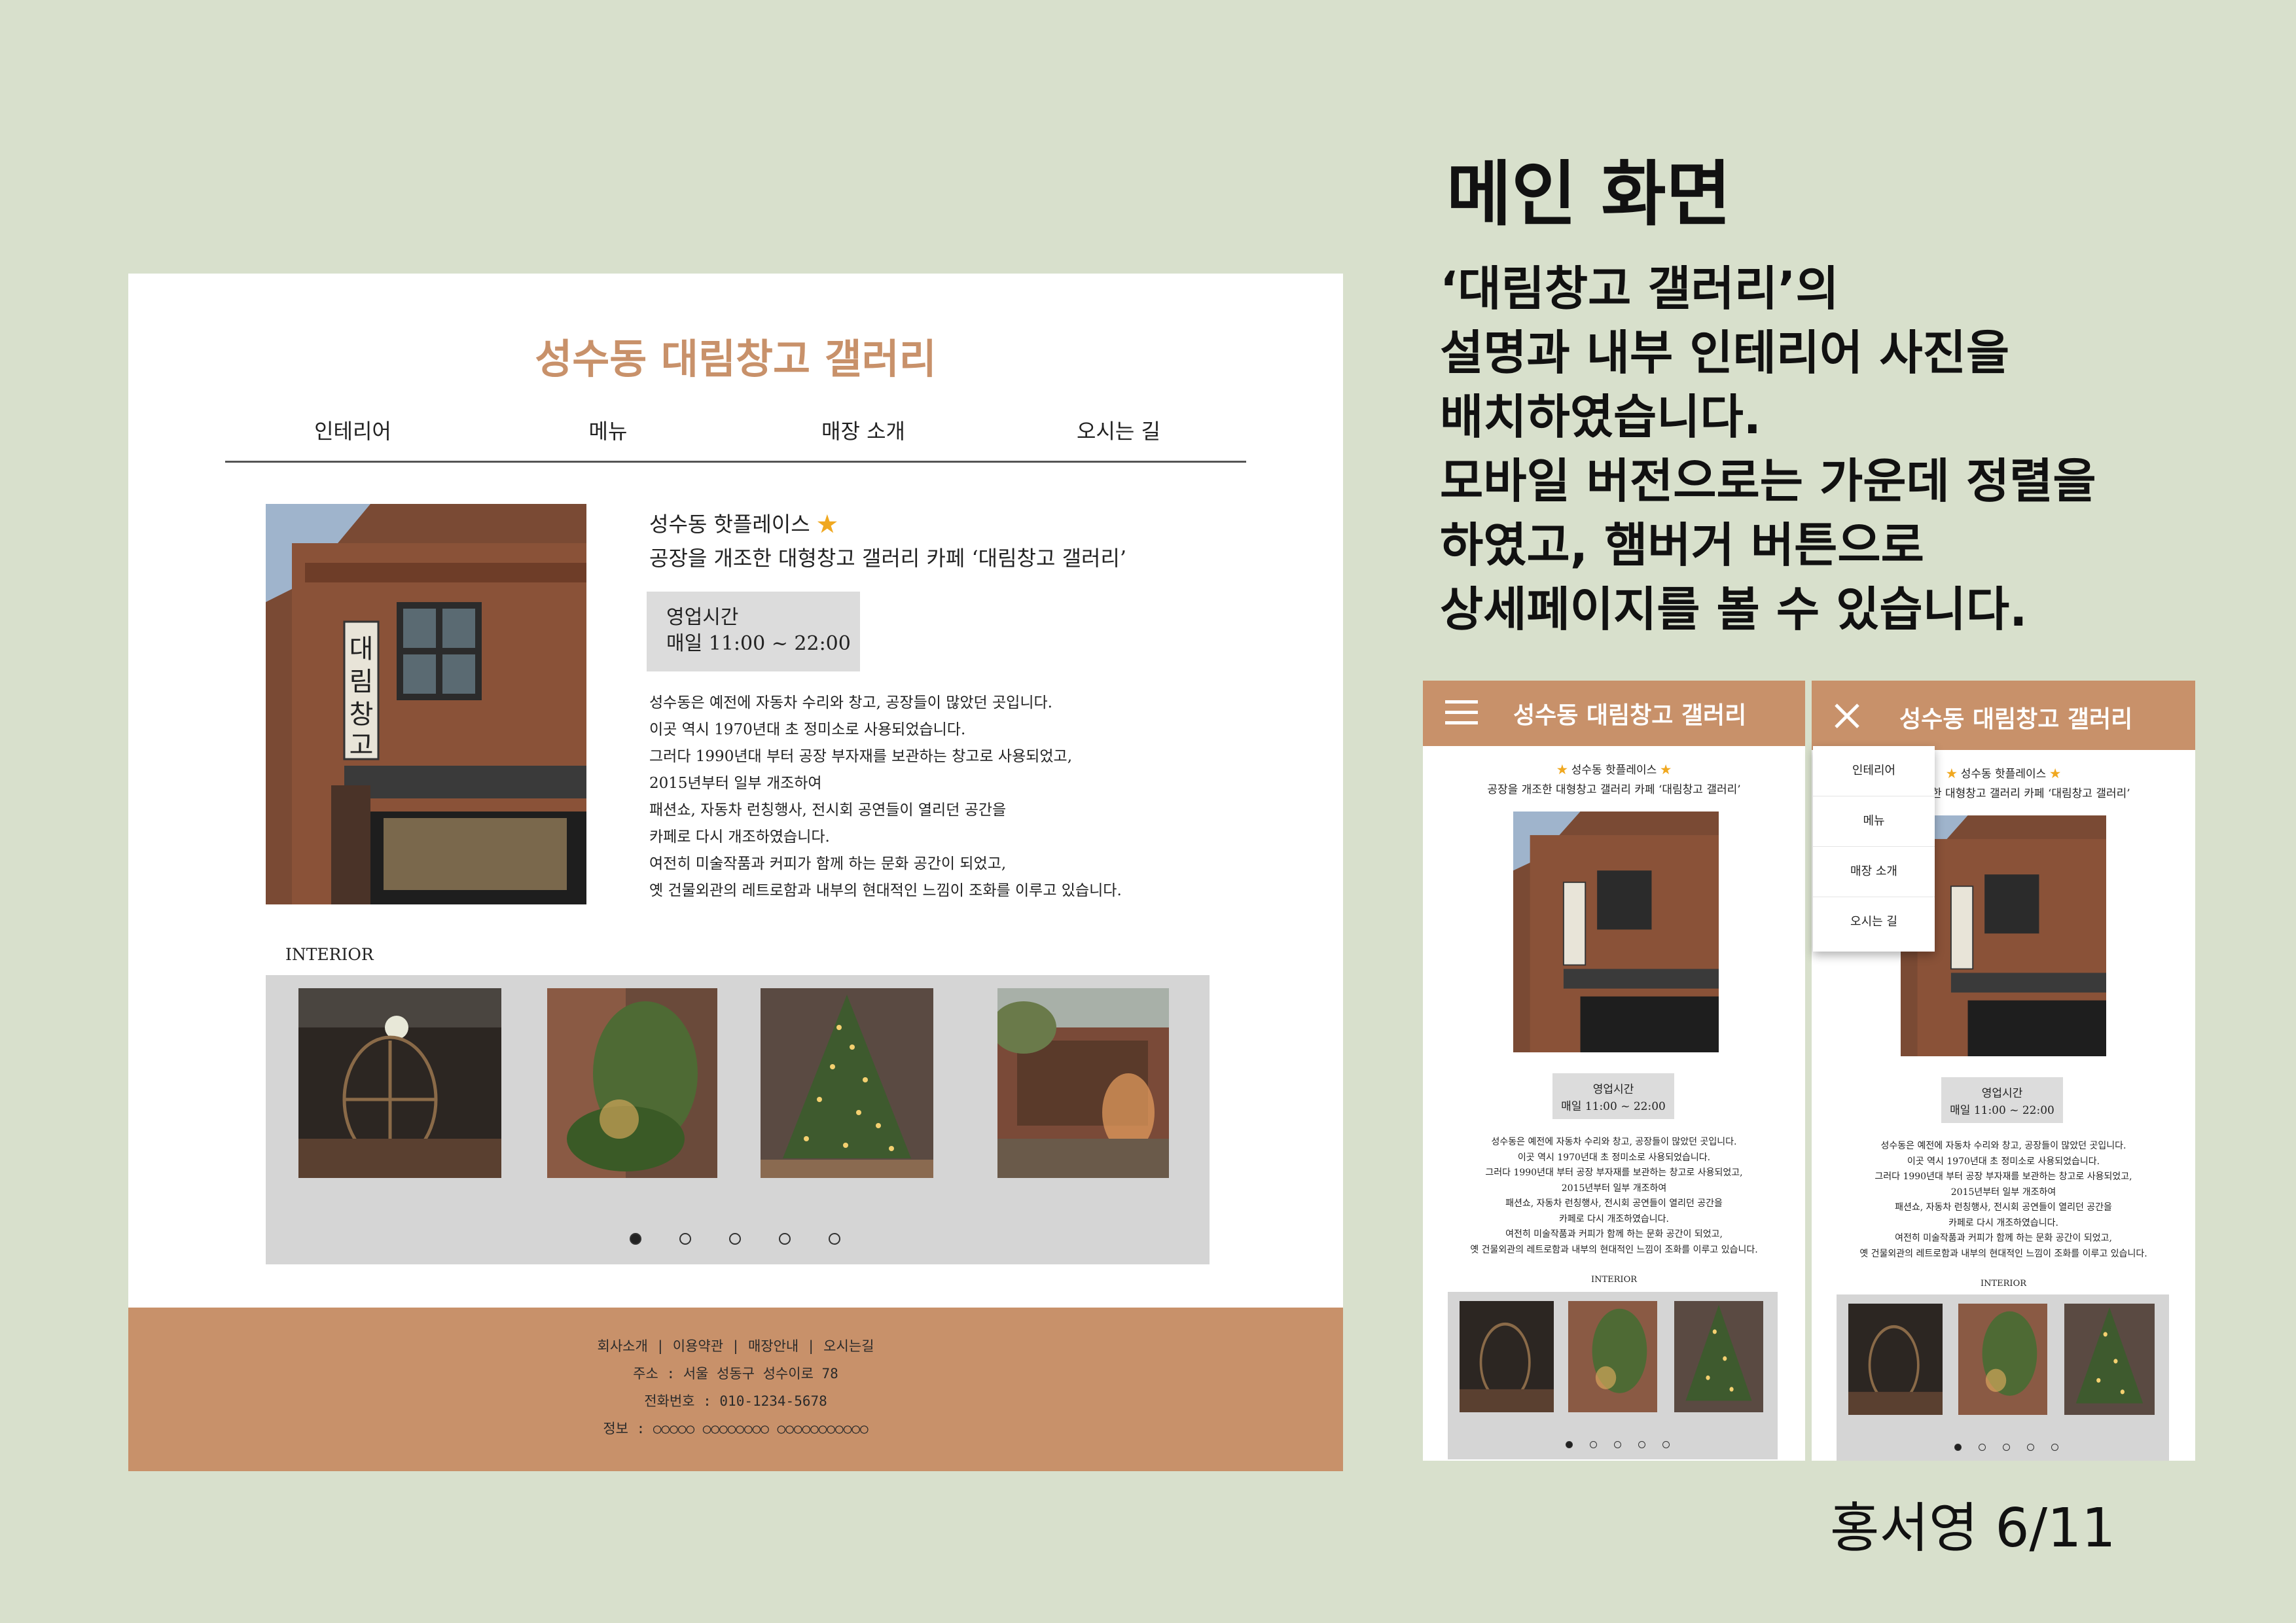 This screenshot has height=1623, width=2296. Describe the element at coordinates (1847, 716) in the screenshot. I see `close-icon` at that location.